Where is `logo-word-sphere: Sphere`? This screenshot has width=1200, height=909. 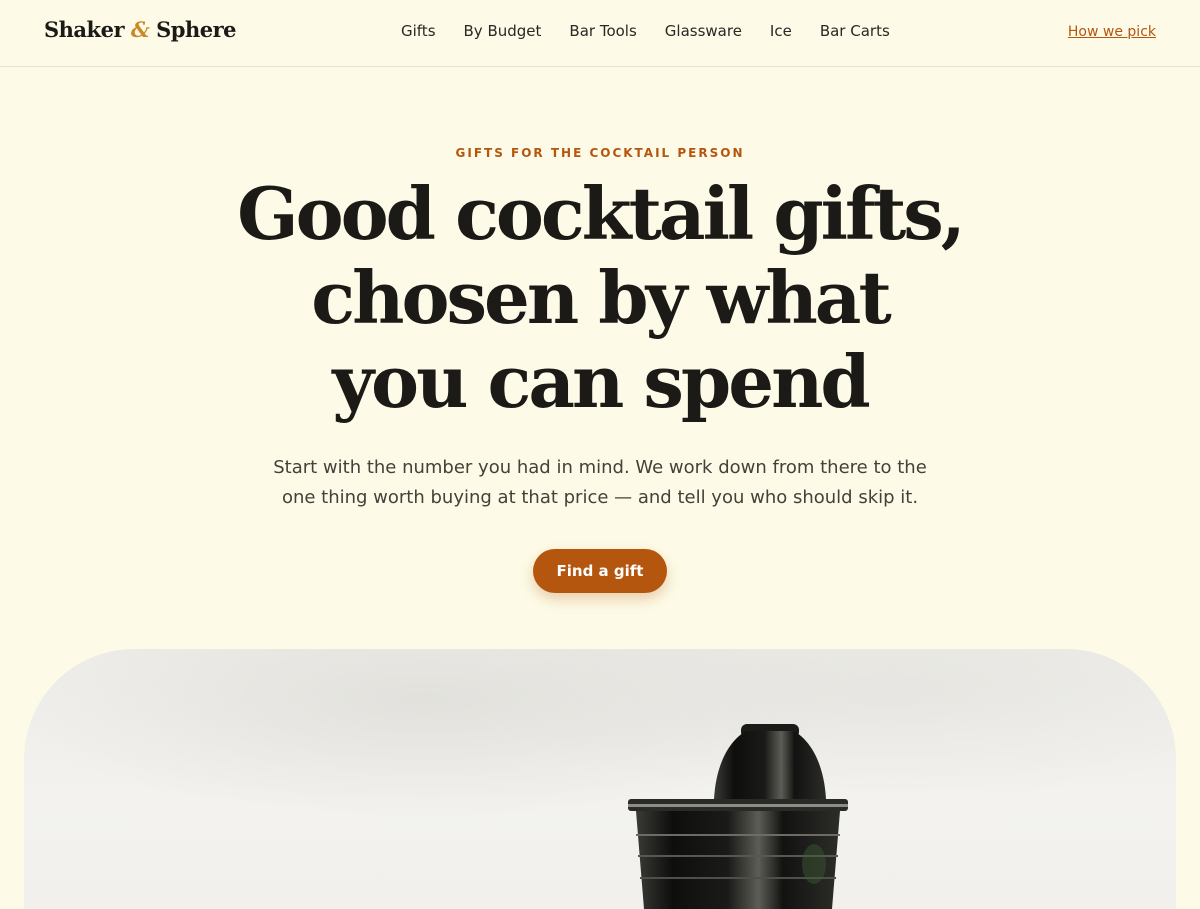 logo-word-sphere: Sphere is located at coordinates (196, 29).